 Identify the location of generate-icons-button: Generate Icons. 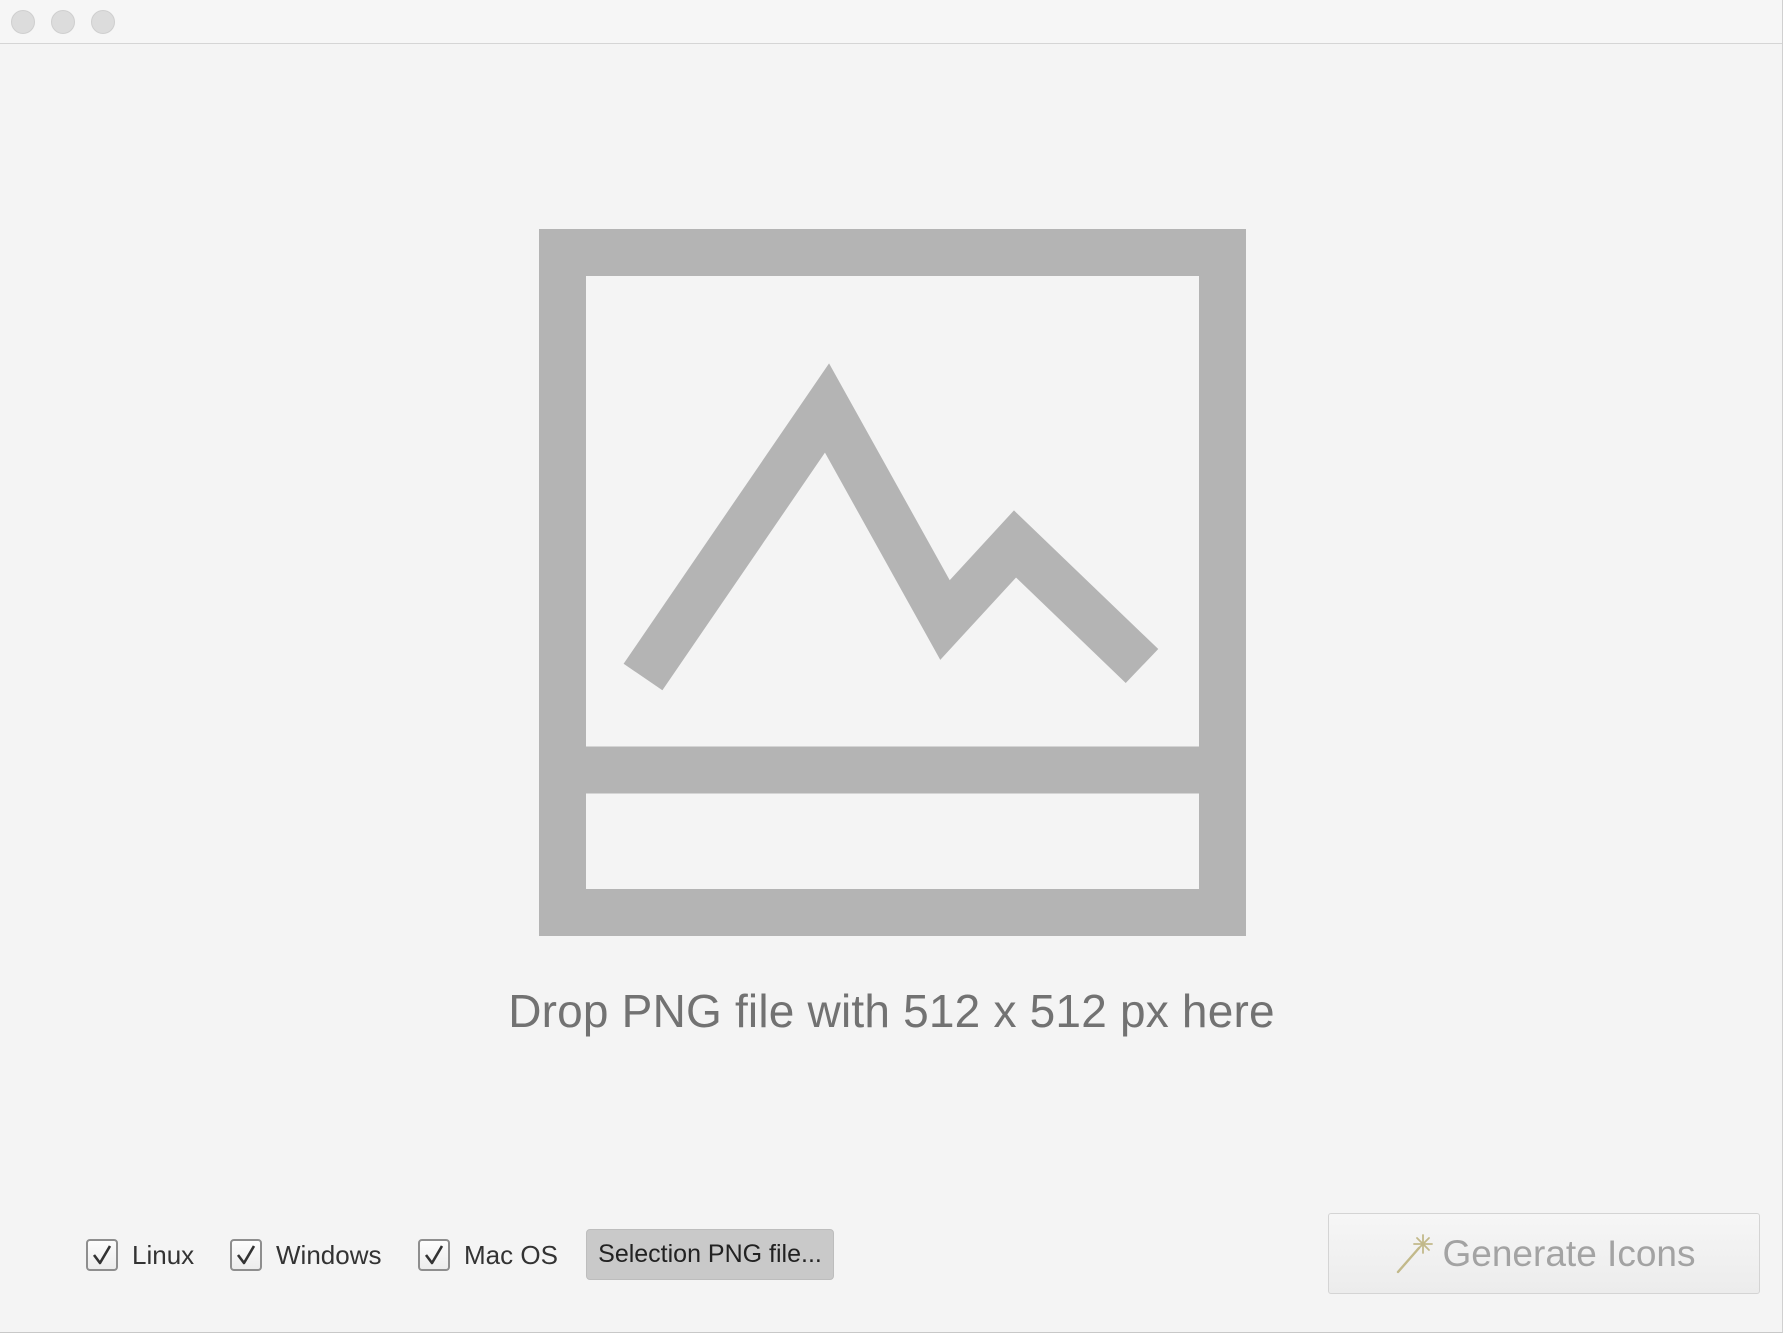
(1544, 1253).